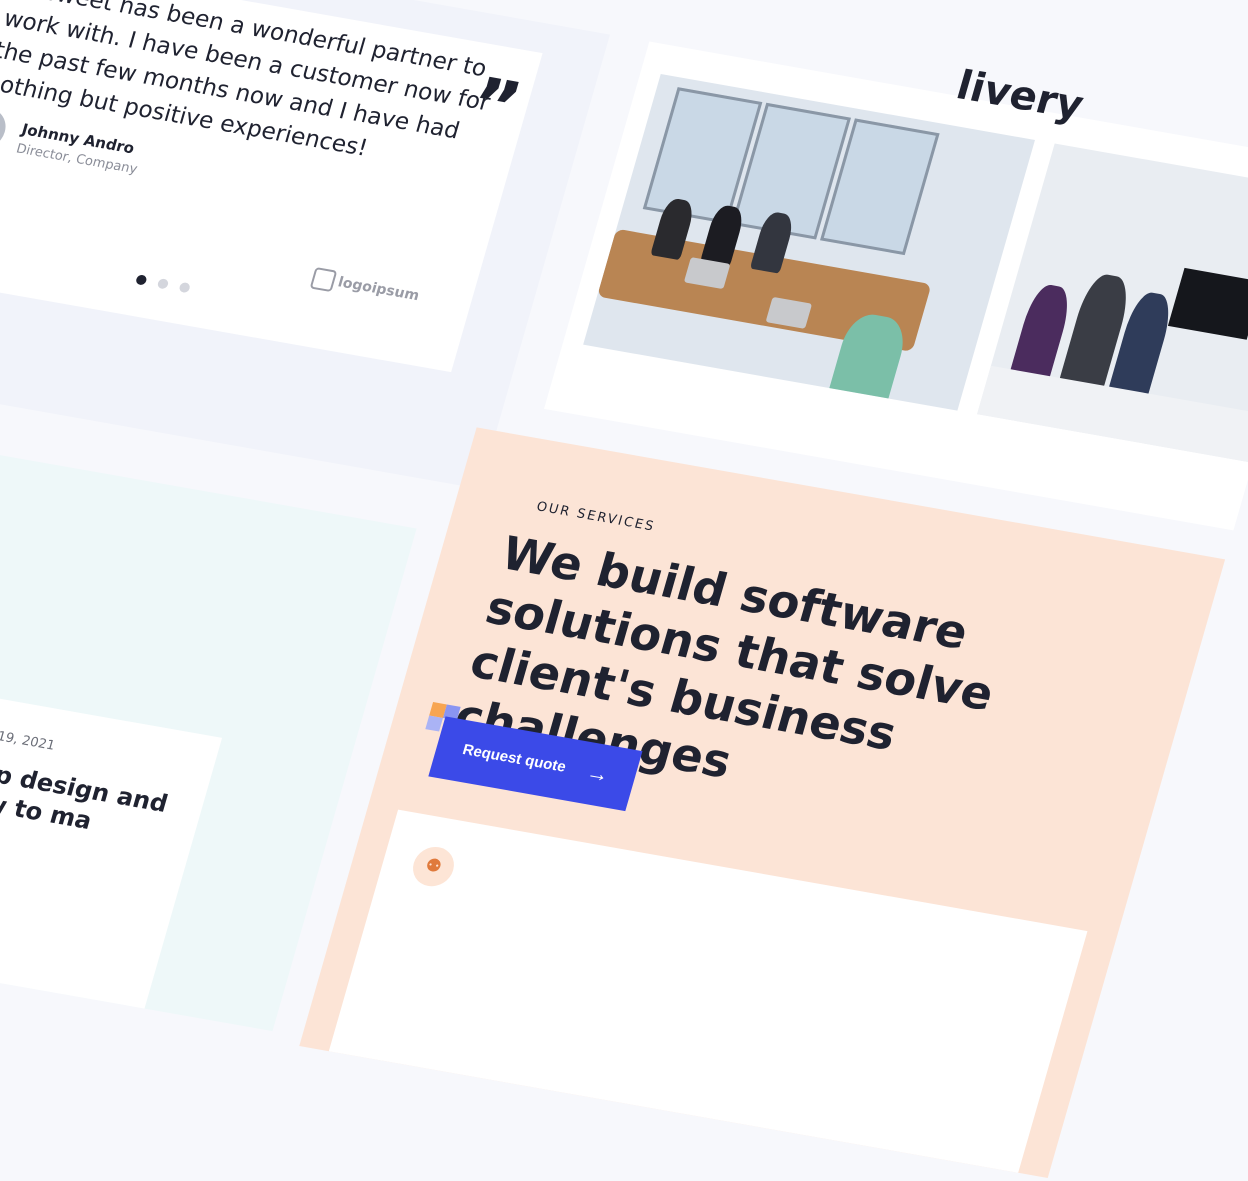  Describe the element at coordinates (514, 758) in the screenshot. I see `request-quote-label: Request quote` at that location.